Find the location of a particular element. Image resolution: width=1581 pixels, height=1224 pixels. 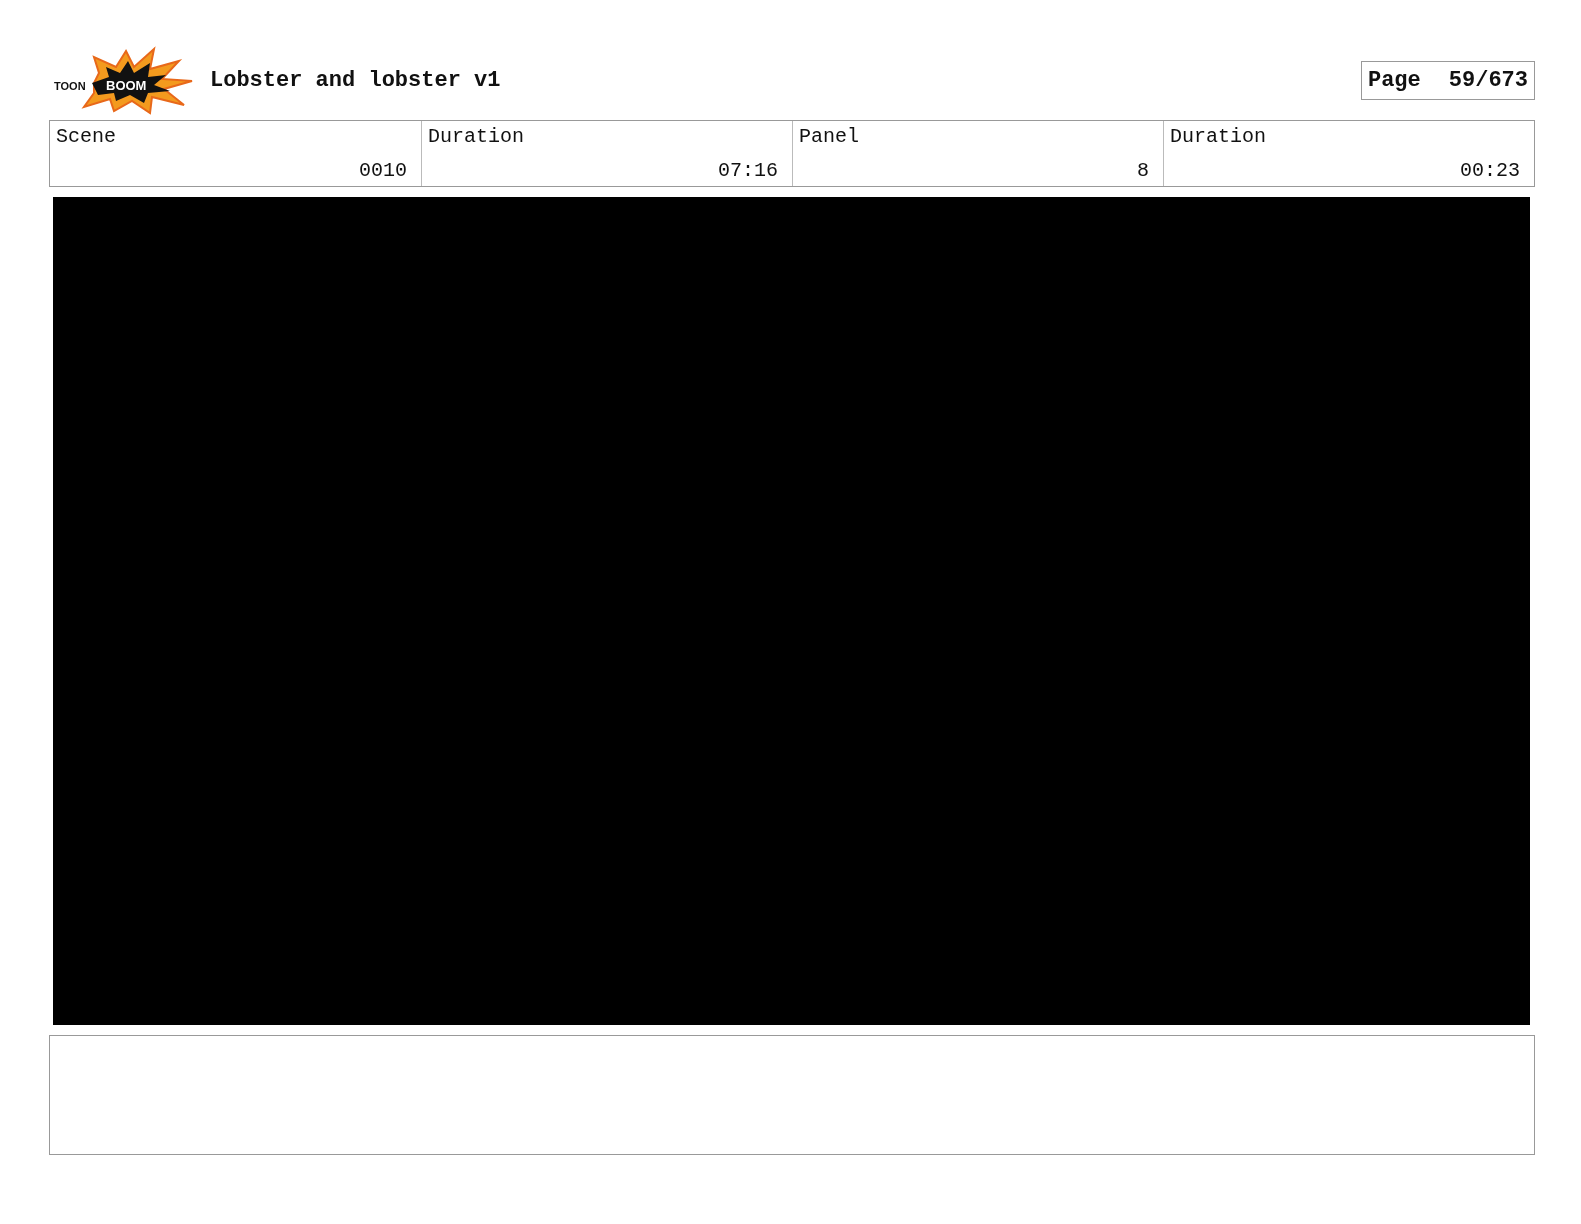

info-label: Scene is located at coordinates (86, 136).